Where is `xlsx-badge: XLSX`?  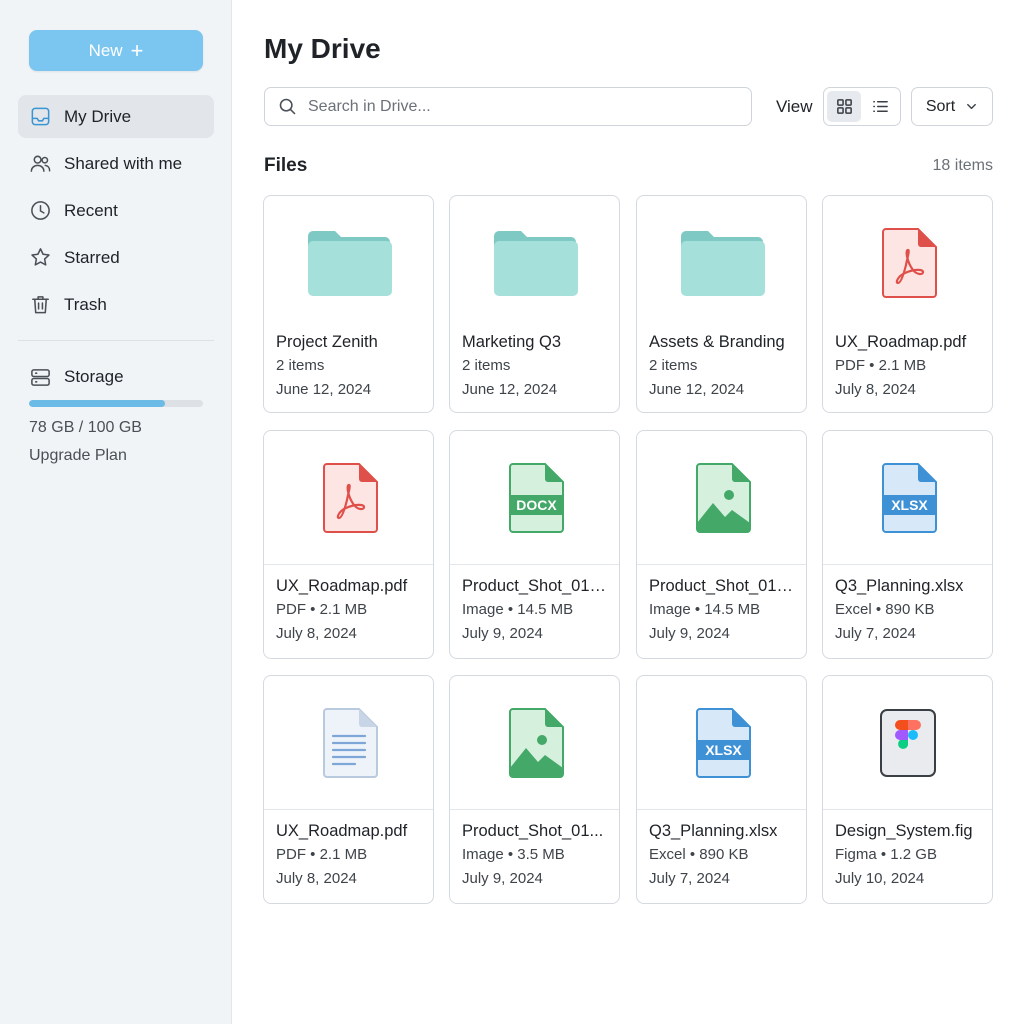
xlsx-badge: XLSX is located at coordinates (723, 750).